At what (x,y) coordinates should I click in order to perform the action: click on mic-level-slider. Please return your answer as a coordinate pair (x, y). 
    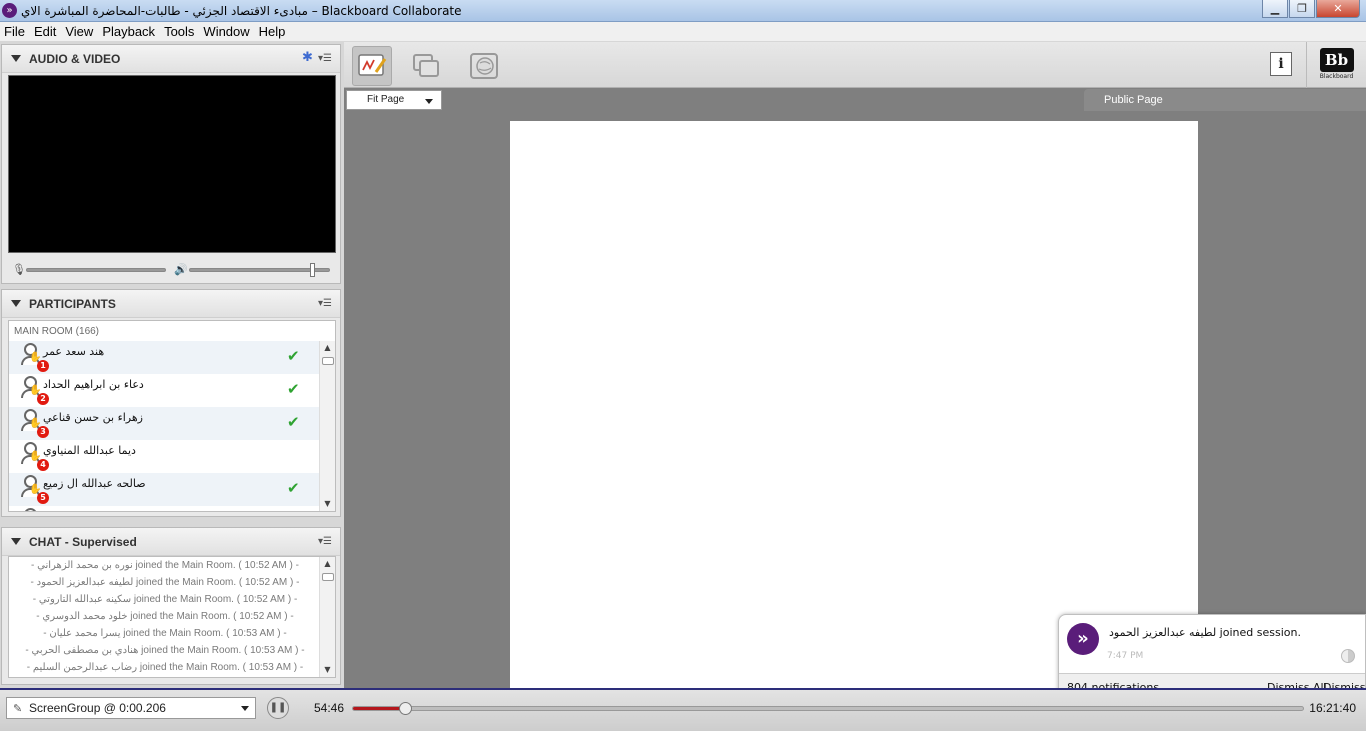
    Looking at the image, I should click on (96, 270).